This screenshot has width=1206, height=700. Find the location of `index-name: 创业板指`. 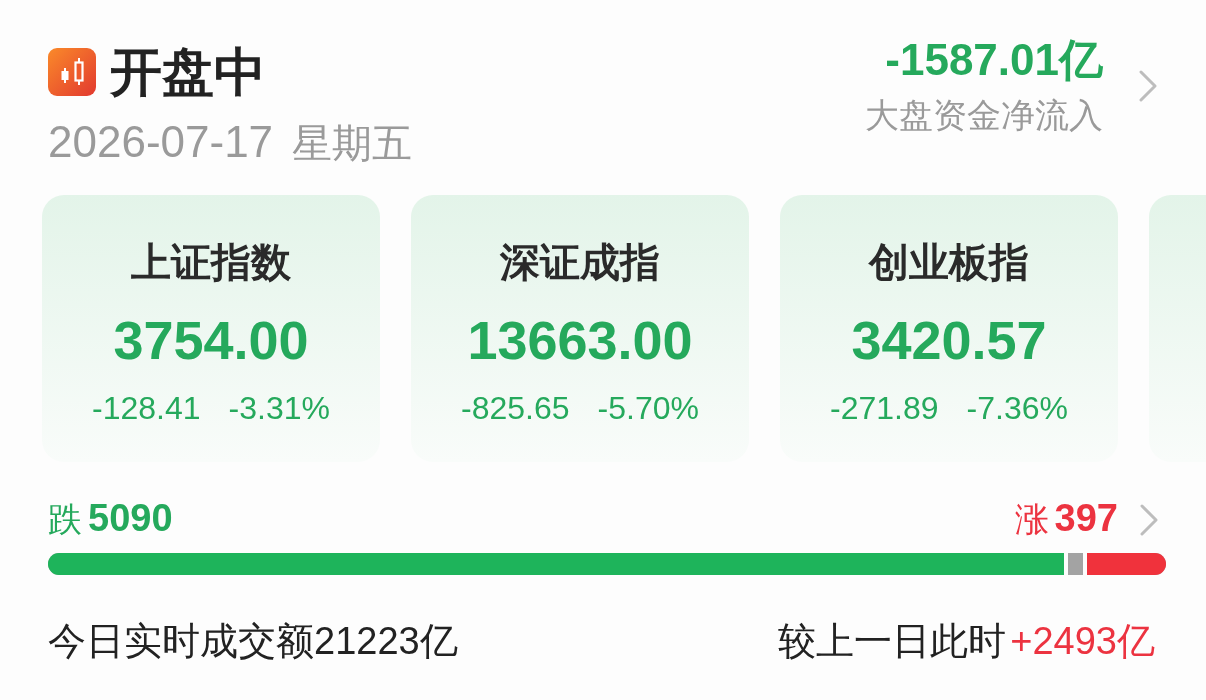

index-name: 创业板指 is located at coordinates (949, 262).